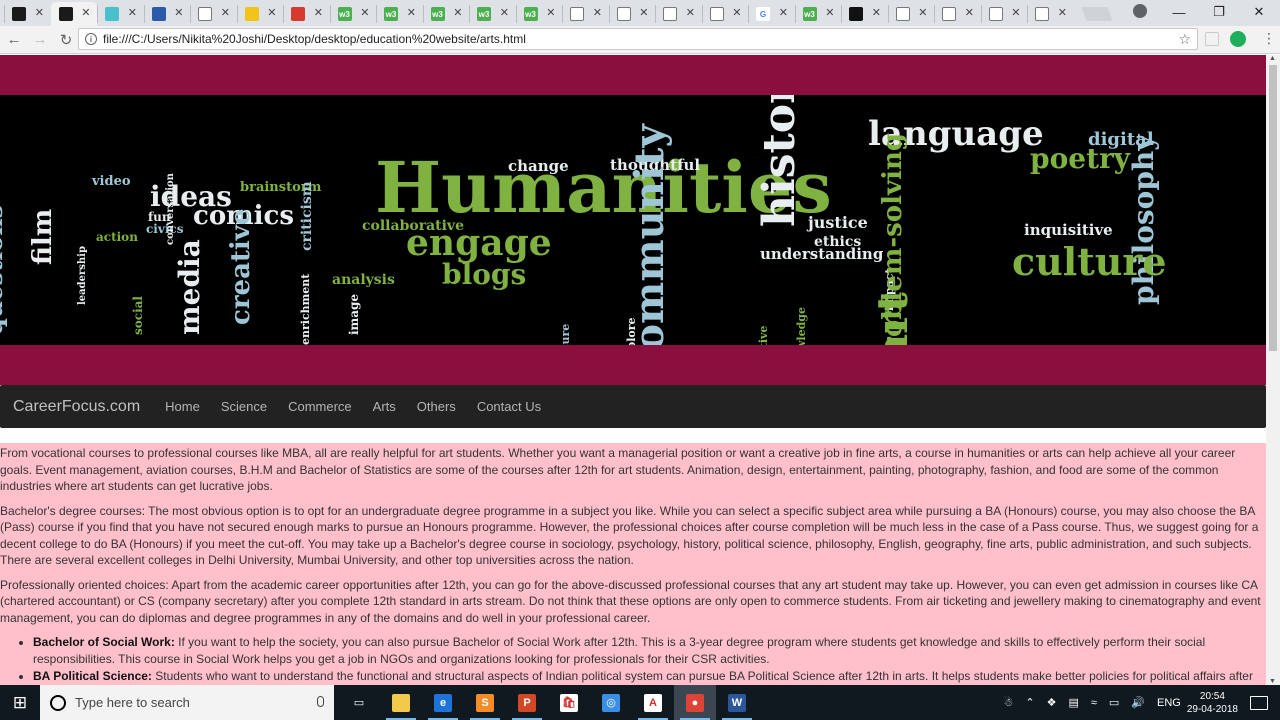 The image size is (1280, 720). Describe the element at coordinates (1184, 39) in the screenshot. I see `bookmark-star-icon: ☆` at that location.